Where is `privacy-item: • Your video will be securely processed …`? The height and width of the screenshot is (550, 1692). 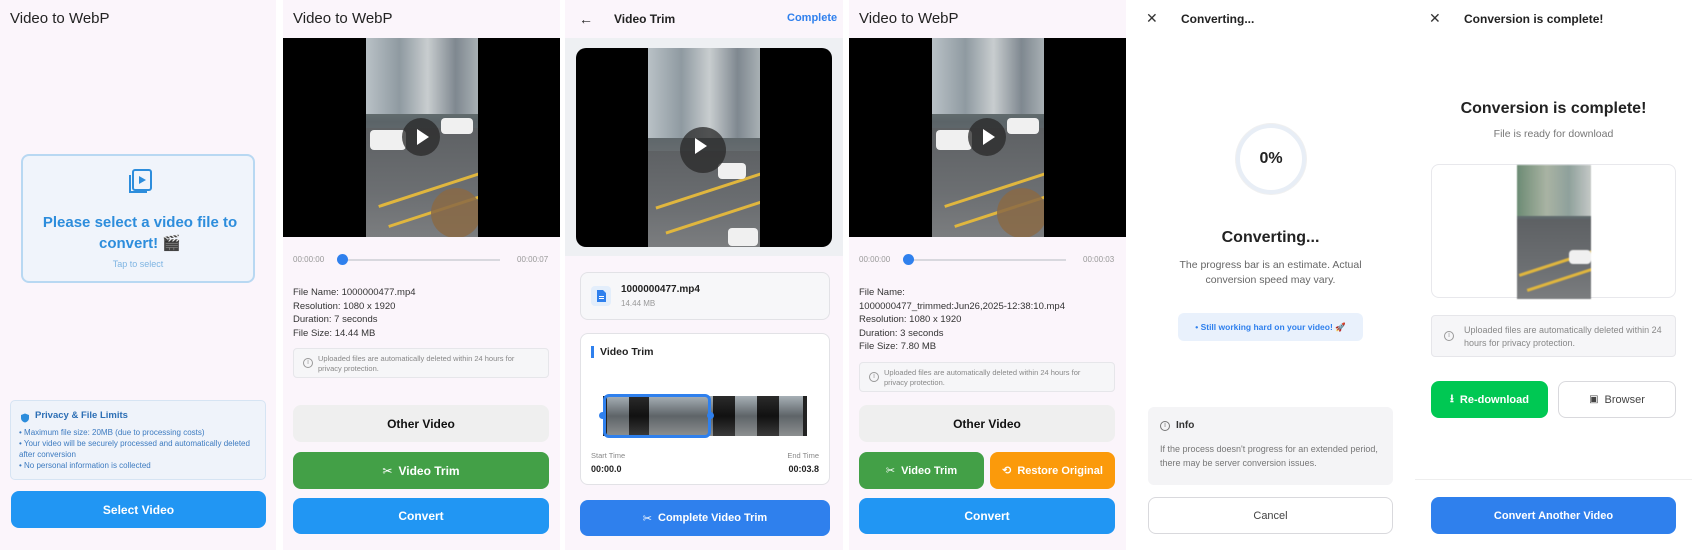
privacy-item: • Your video will be securely processed … is located at coordinates (134, 449).